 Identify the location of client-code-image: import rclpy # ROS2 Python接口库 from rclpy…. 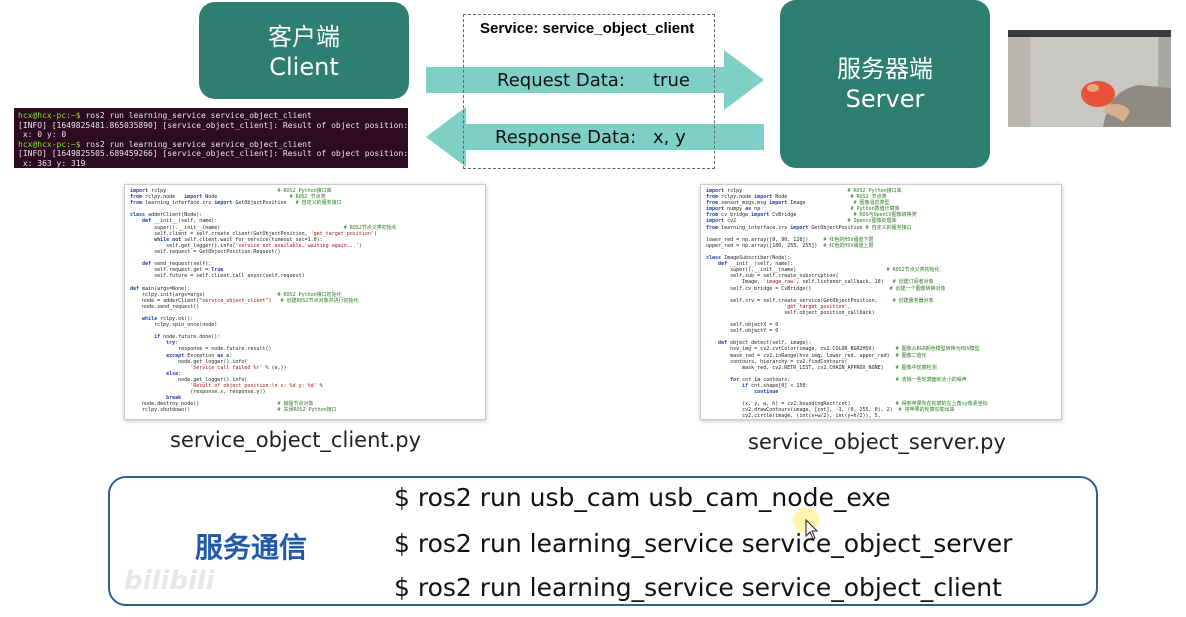
(305, 302).